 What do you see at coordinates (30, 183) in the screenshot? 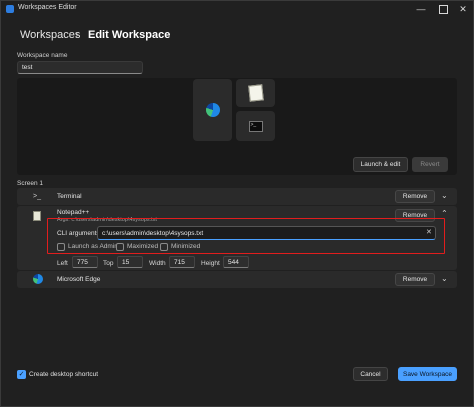
I see `screen-label: Screen 1` at bounding box center [30, 183].